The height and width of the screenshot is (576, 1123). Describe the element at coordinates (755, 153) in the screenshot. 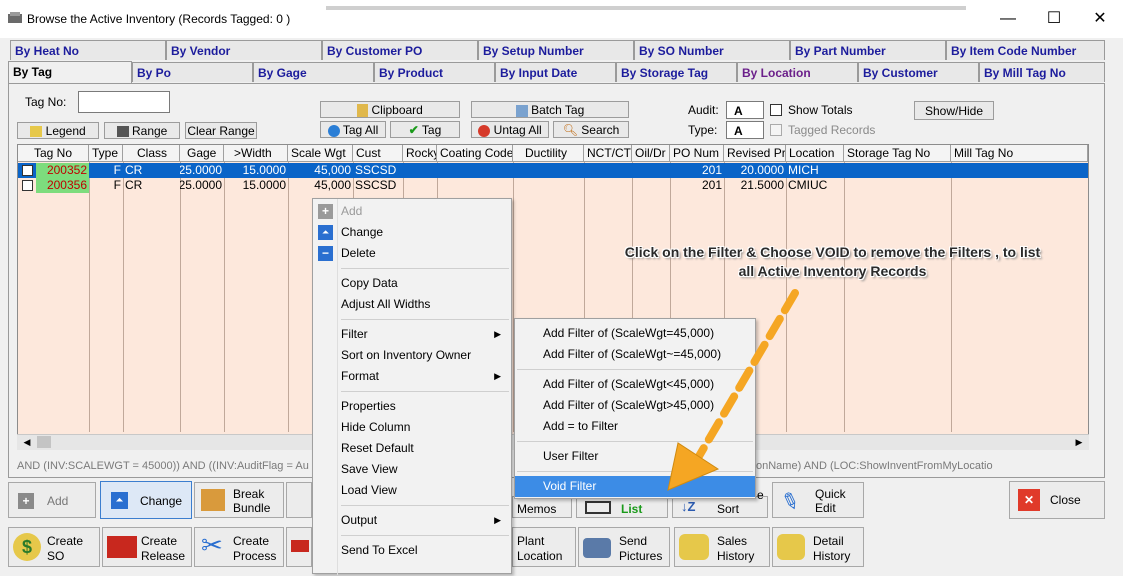

I see `col-header-revised-price: Revised Pri` at that location.